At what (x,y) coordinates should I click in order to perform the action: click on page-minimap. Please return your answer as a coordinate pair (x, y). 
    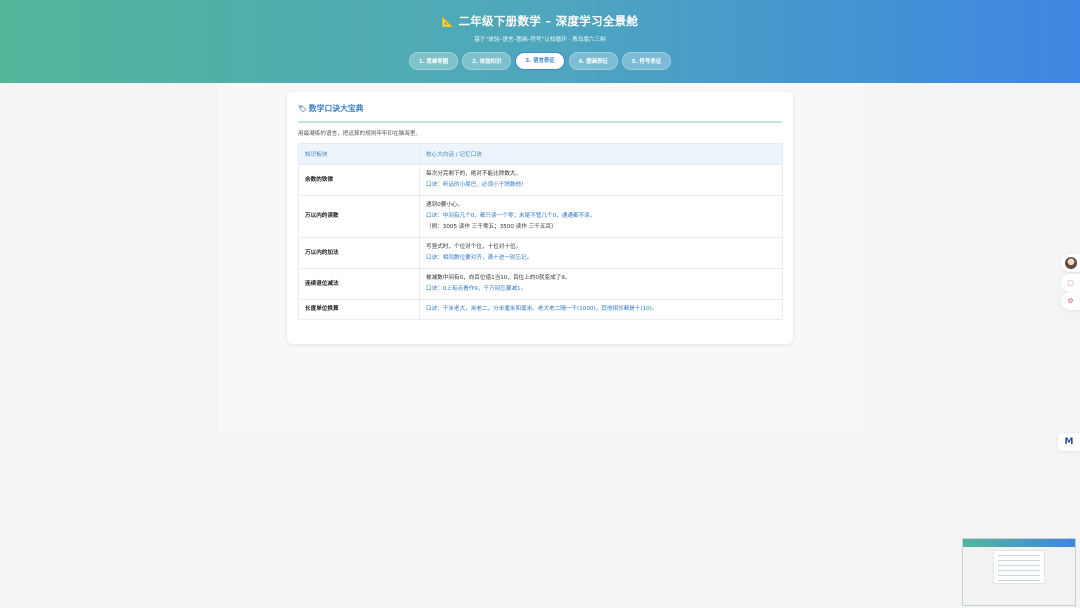
    Looking at the image, I should click on (1019, 572).